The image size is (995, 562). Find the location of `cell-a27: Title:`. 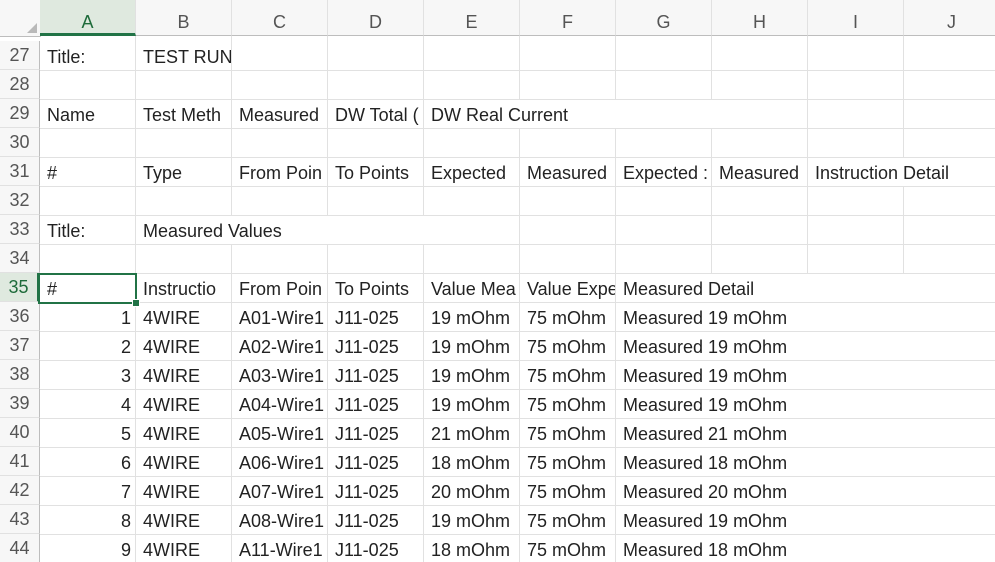

cell-a27: Title: is located at coordinates (87, 56).